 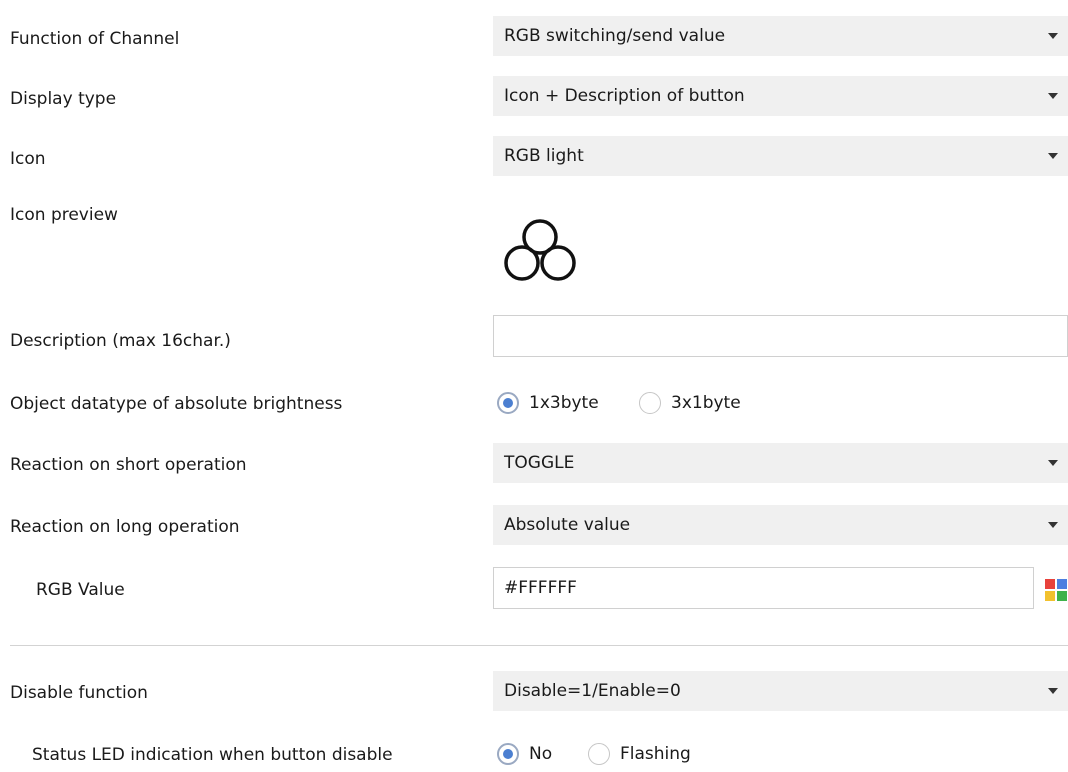 I want to click on reaction-long-value: Absolute value, so click(x=567, y=525).